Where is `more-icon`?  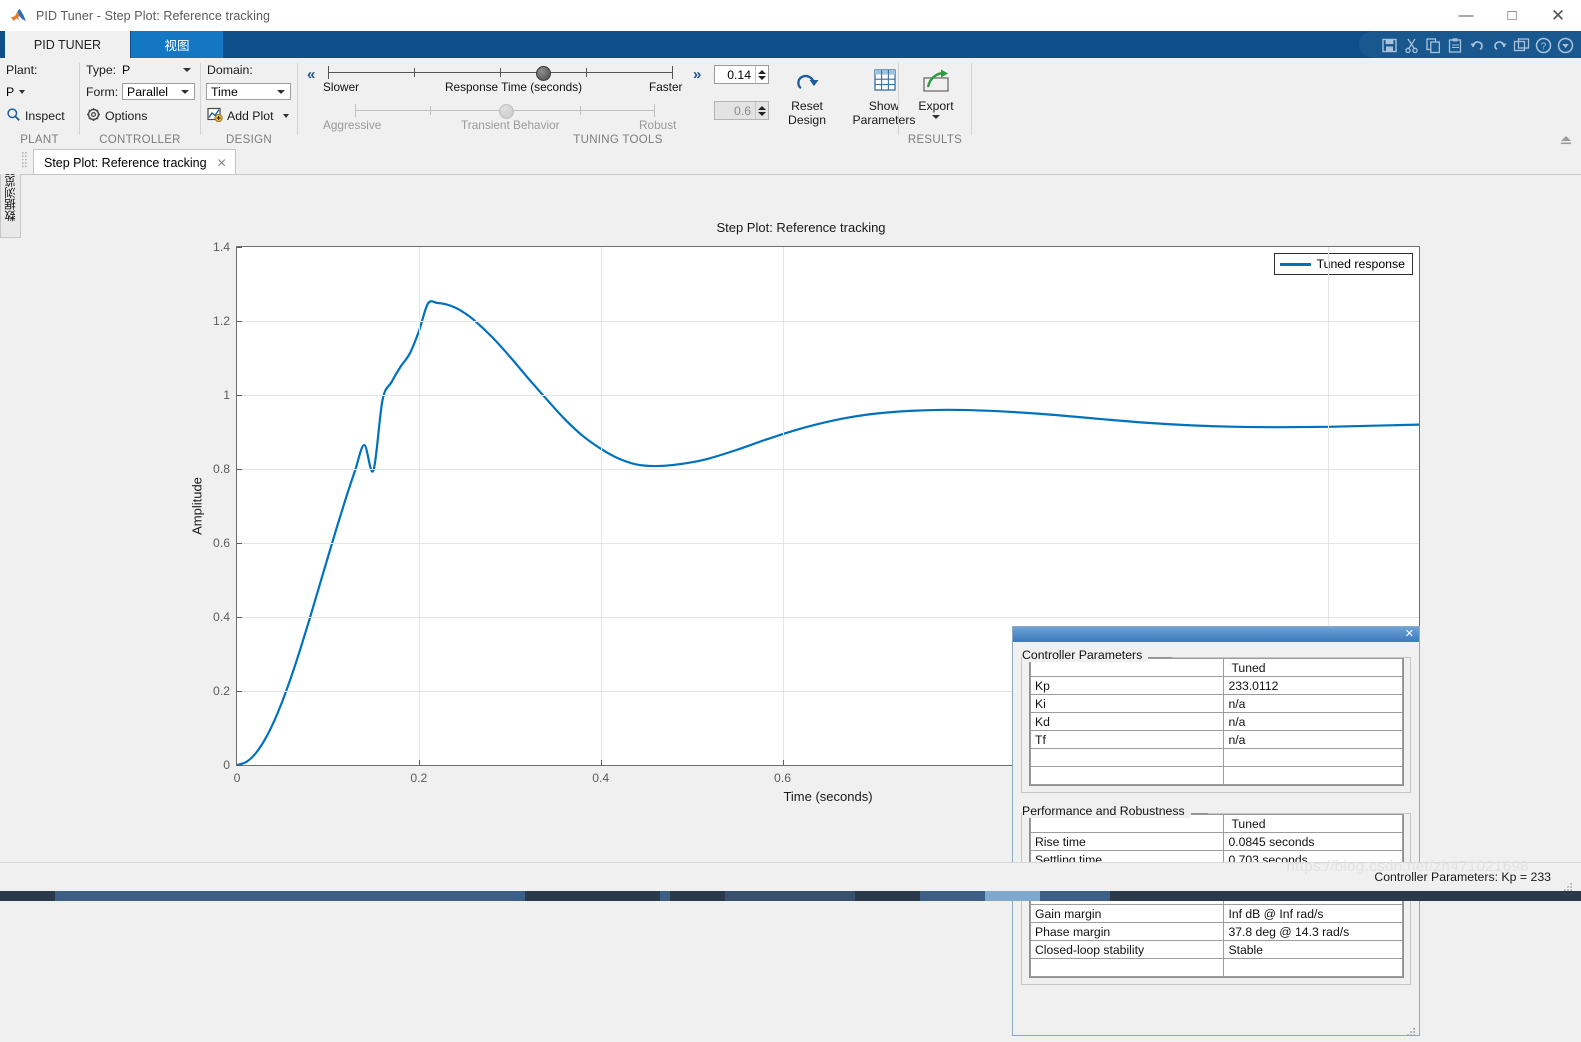 more-icon is located at coordinates (1565, 45).